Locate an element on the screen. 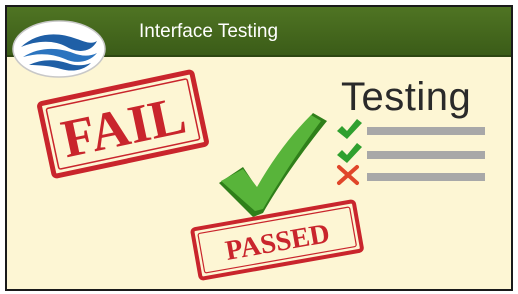 The height and width of the screenshot is (294, 518). fail-stamp: FAIL is located at coordinates (123, 124).